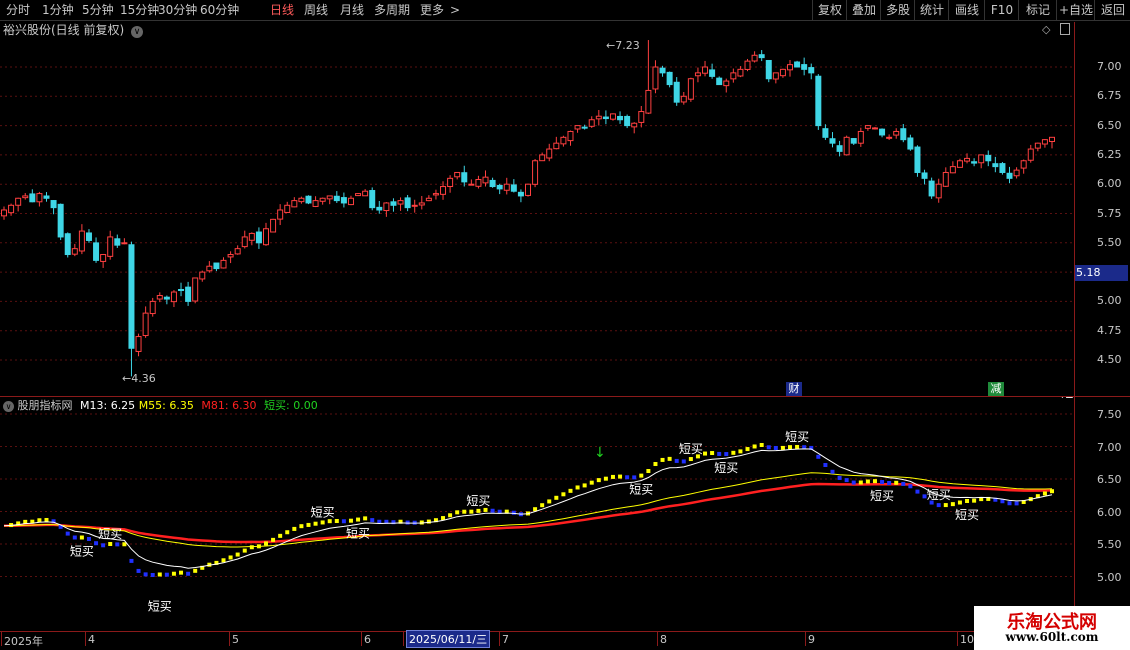 Image resolution: width=1130 pixels, height=650 pixels. I want to click on period-tab: 1分钟, so click(58, 10).